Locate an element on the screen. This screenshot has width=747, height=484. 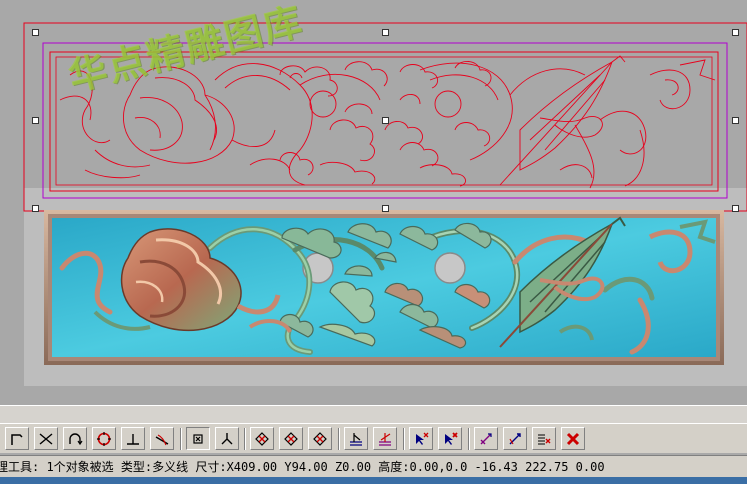
point-snap-icon is located at coordinates (198, 438).